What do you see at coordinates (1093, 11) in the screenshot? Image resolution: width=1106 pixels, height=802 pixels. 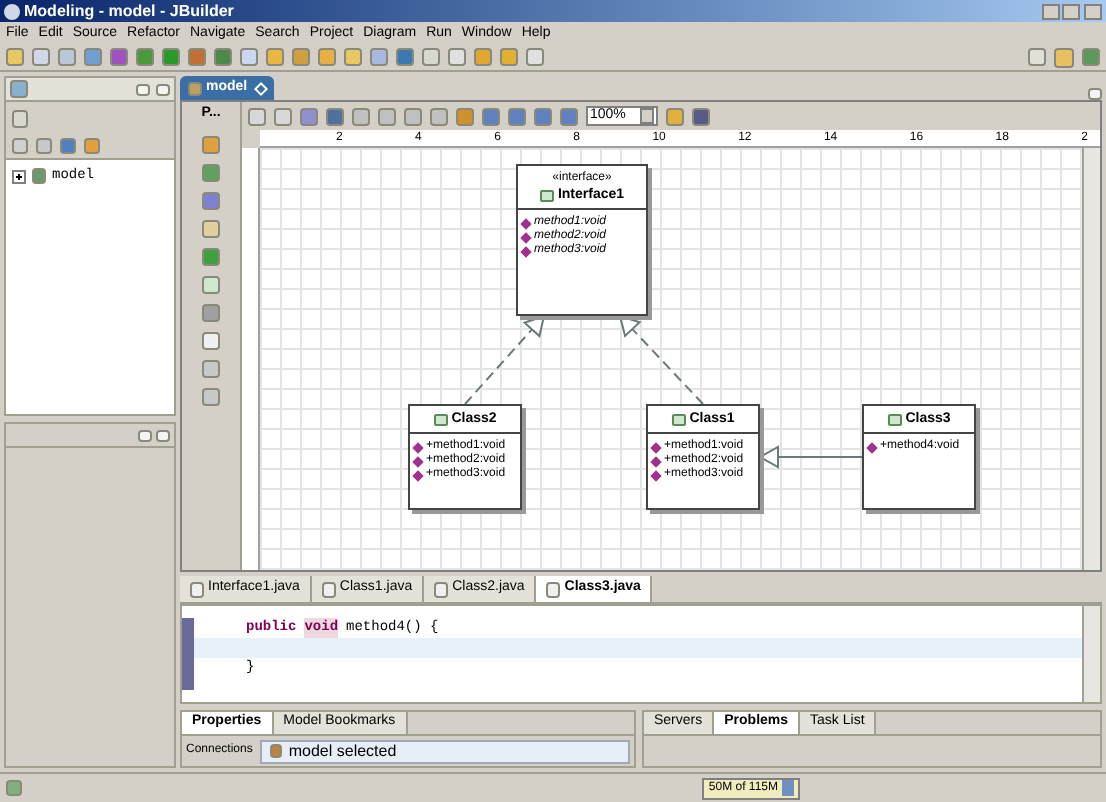 I see `close-button` at bounding box center [1093, 11].